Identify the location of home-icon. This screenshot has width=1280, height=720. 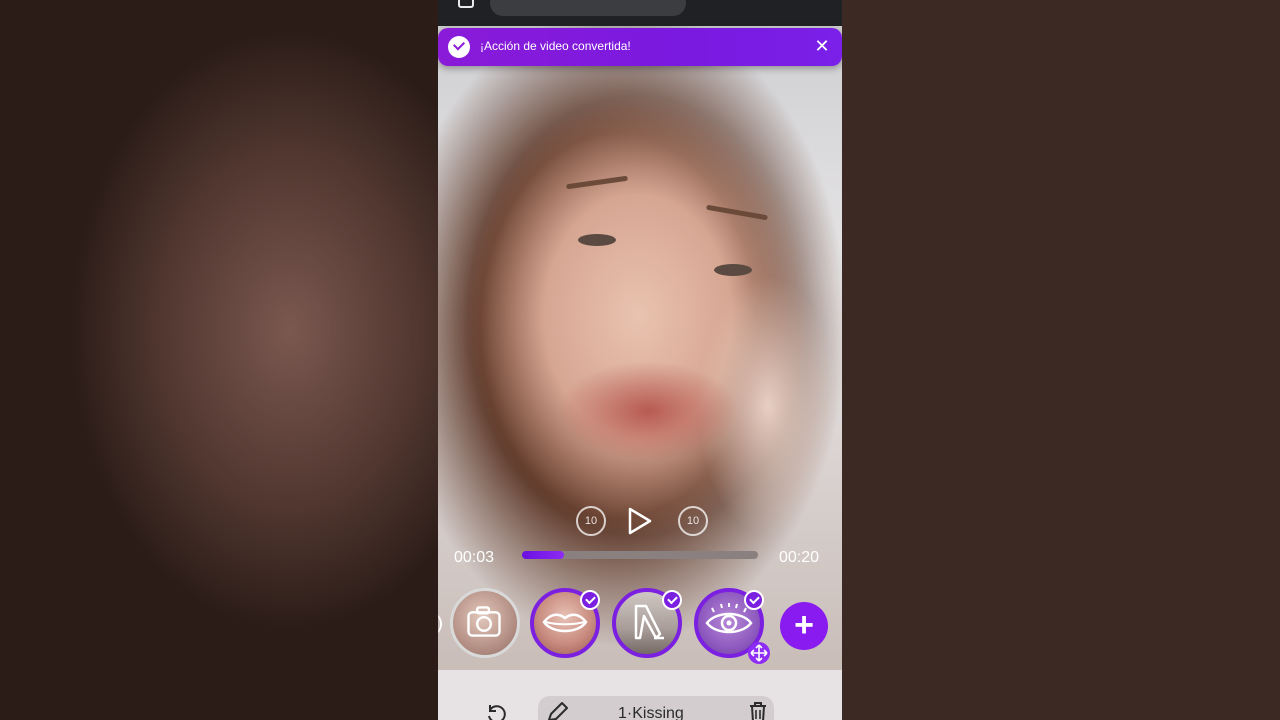
(466, 4).